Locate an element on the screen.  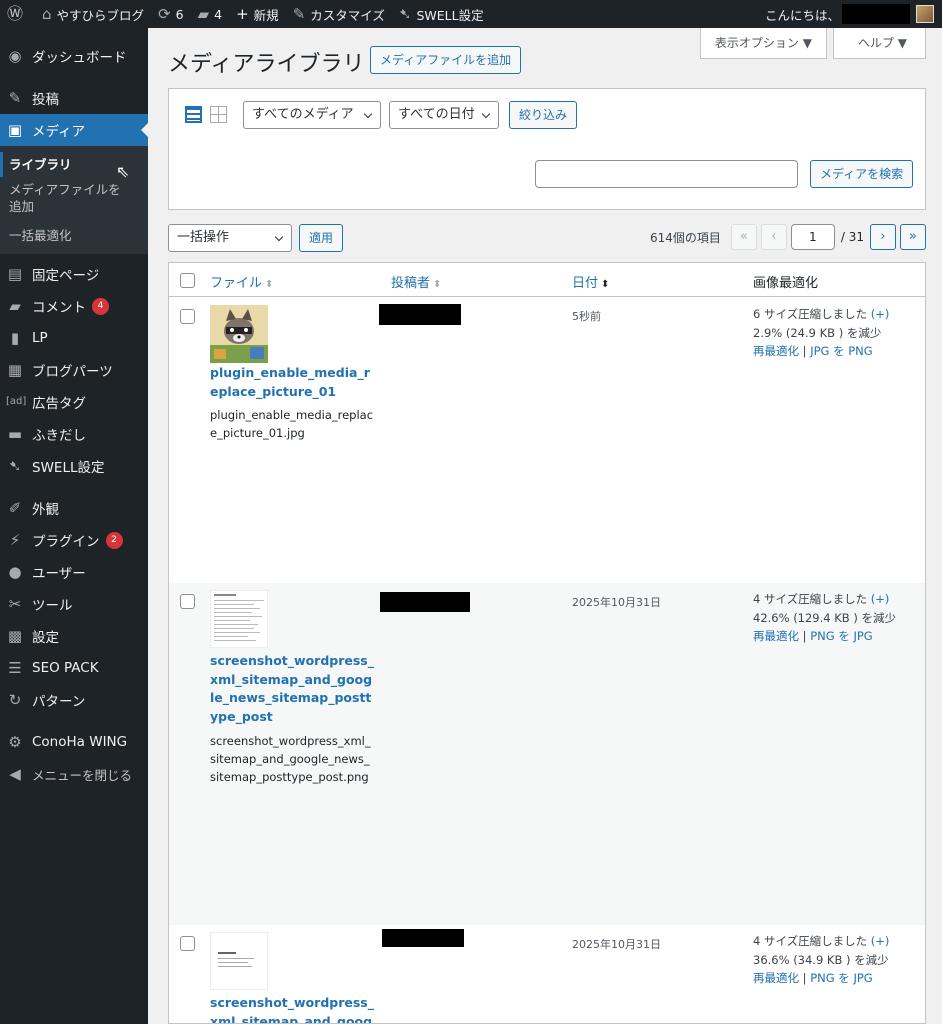
new-content-item: + 新規 is located at coordinates (257, 14).